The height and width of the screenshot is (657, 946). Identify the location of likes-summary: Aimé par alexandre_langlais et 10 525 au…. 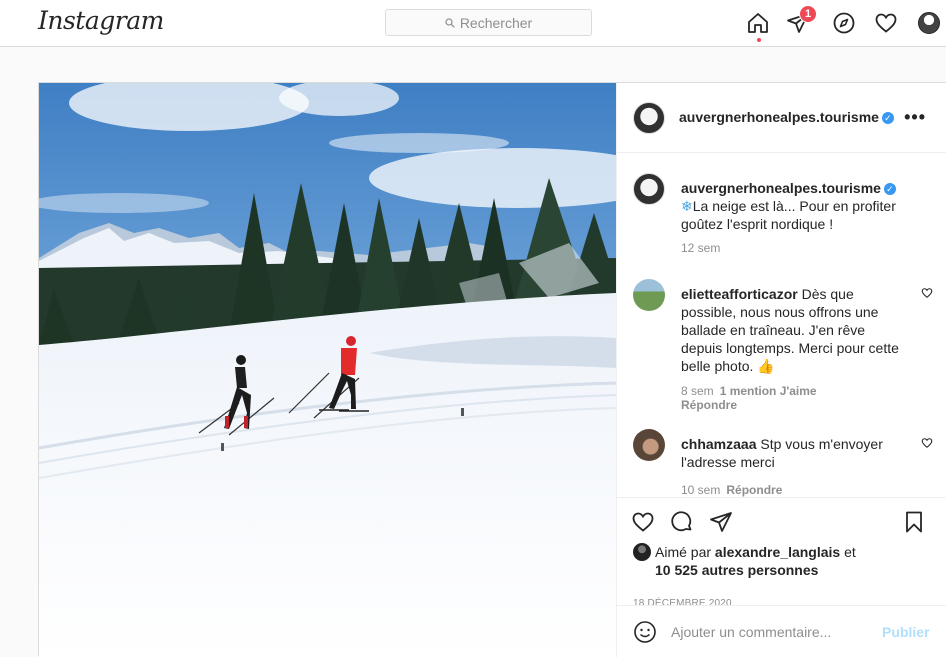
(744, 561).